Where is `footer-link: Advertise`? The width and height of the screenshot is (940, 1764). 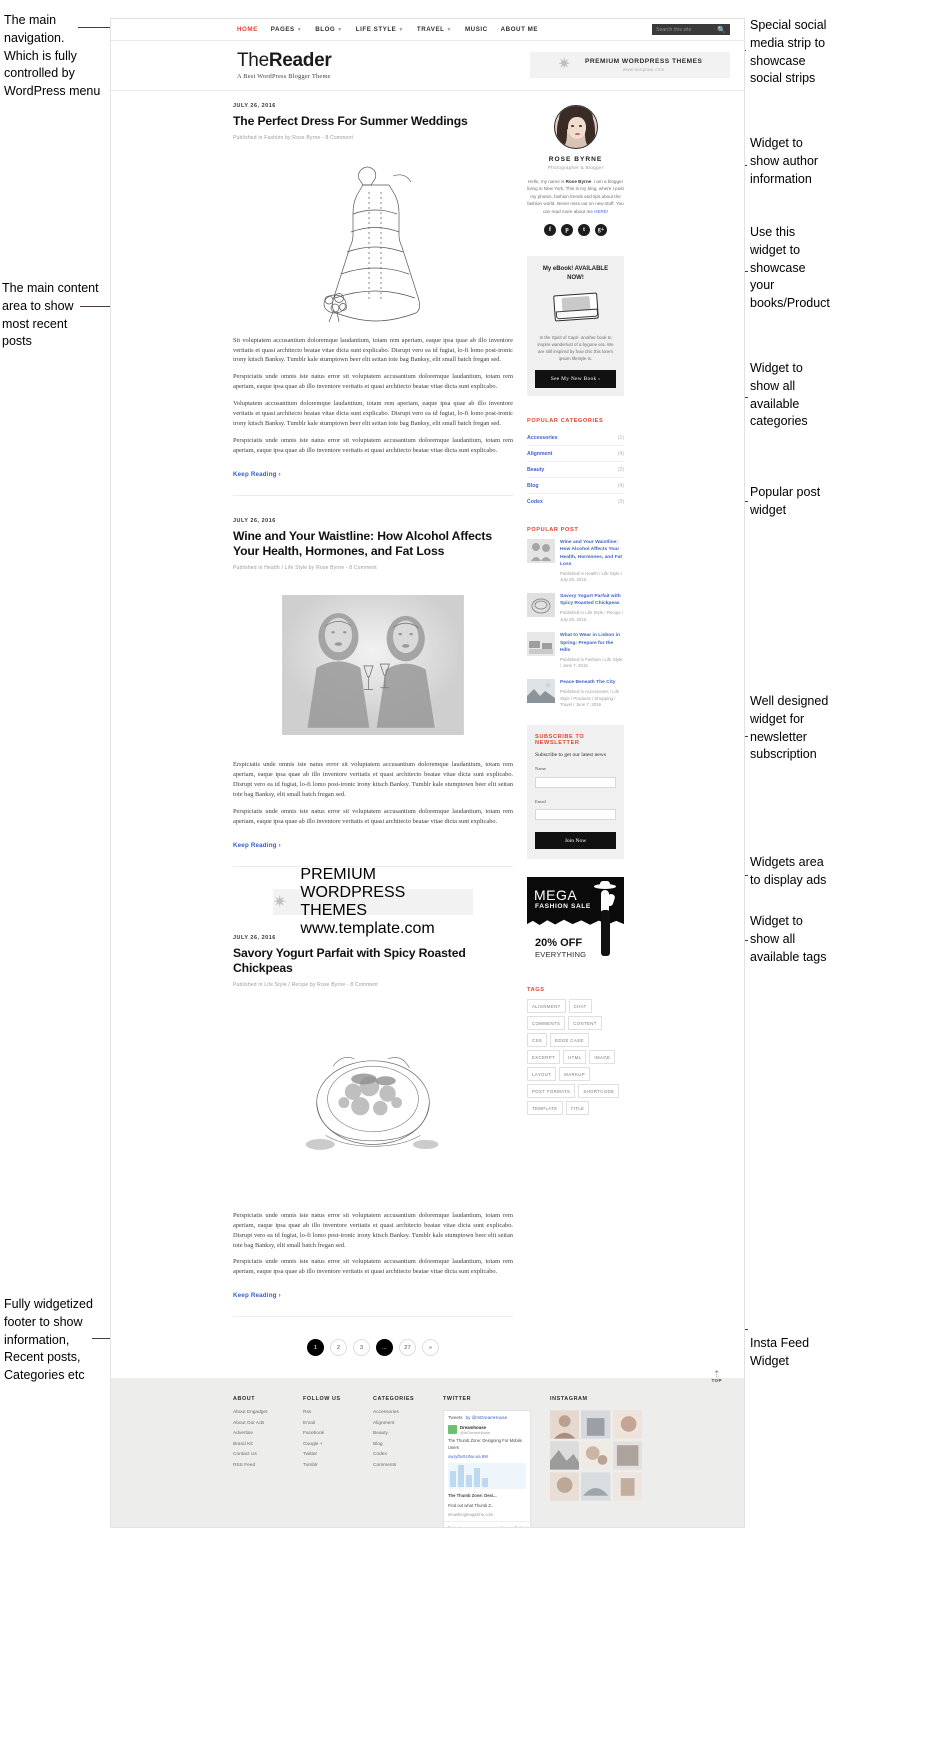
footer-link: Advertise is located at coordinates (262, 1433).